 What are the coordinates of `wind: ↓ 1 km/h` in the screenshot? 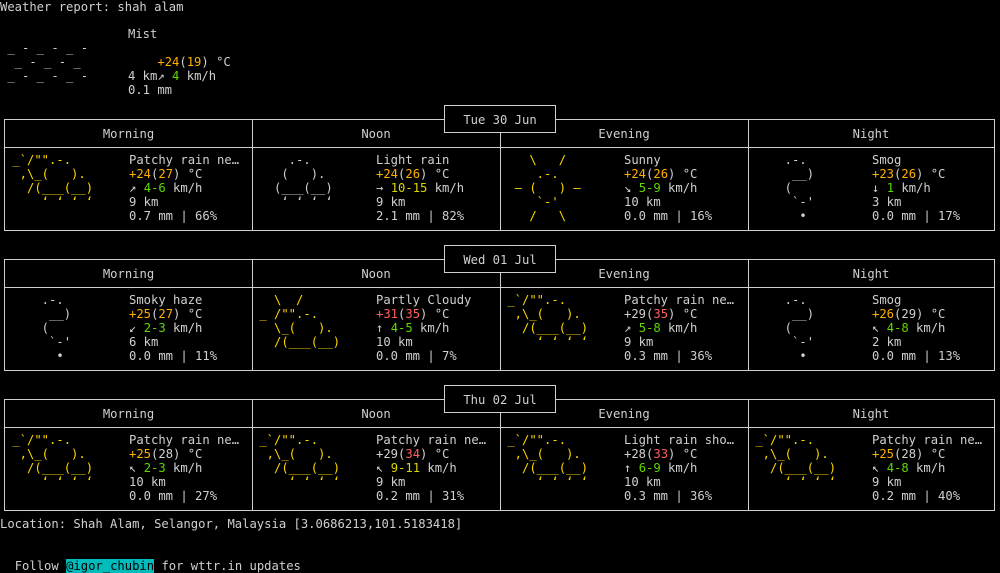 It's located at (901, 188).